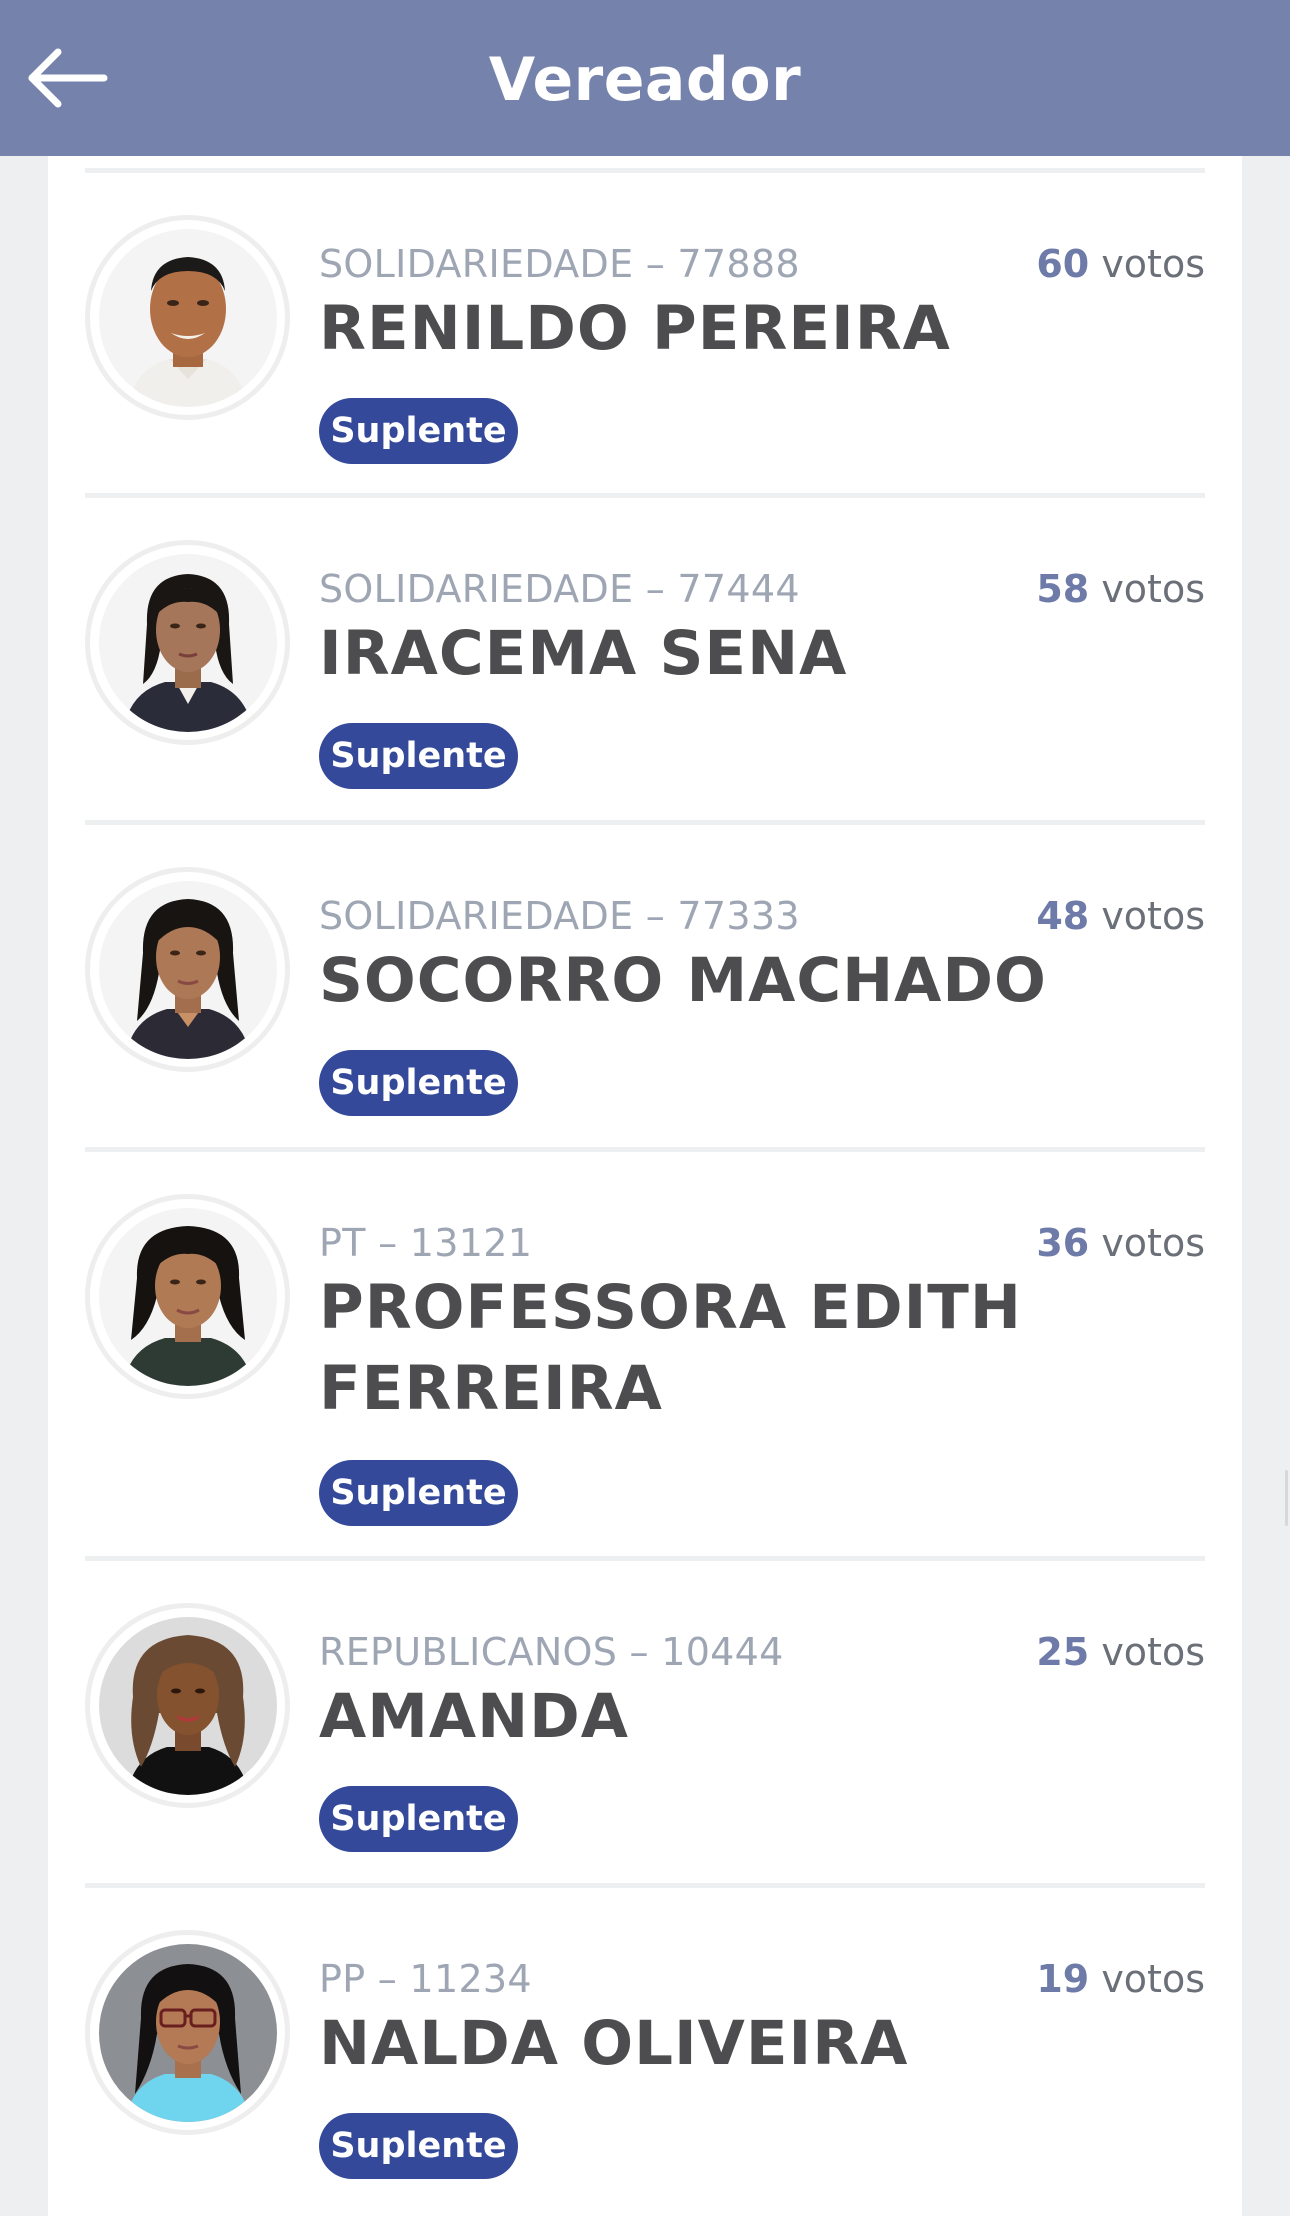  I want to click on votes-count: 48, so click(1063, 916).